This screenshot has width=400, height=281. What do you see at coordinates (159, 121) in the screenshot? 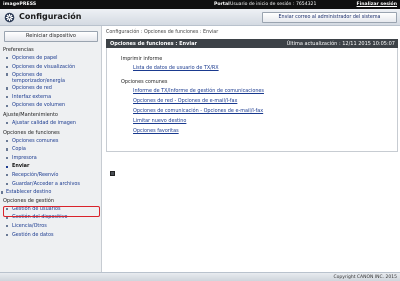
I see `link-limit-new-destination: Limitar nuevo destino` at bounding box center [159, 121].